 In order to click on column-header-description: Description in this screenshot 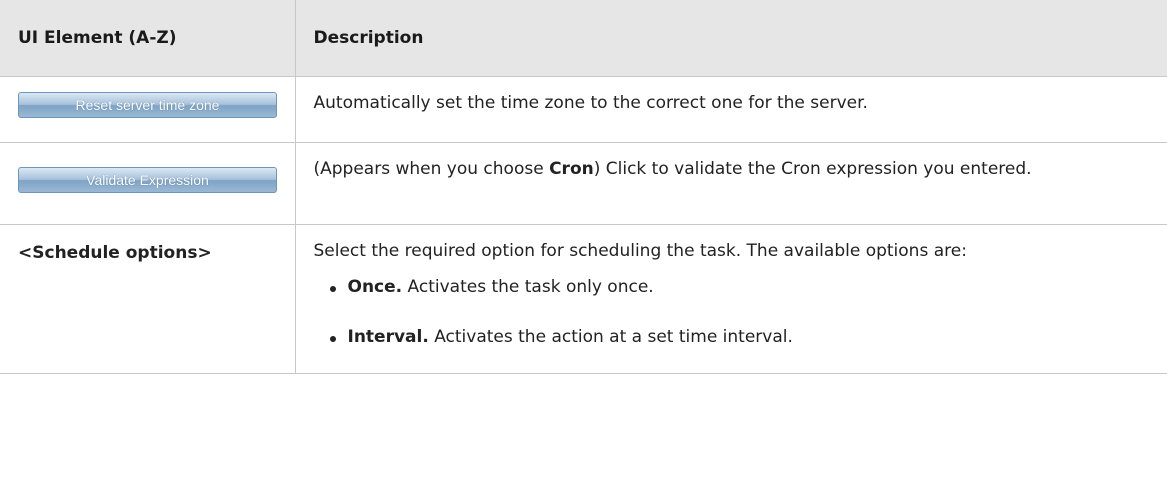, I will do `click(730, 38)`.